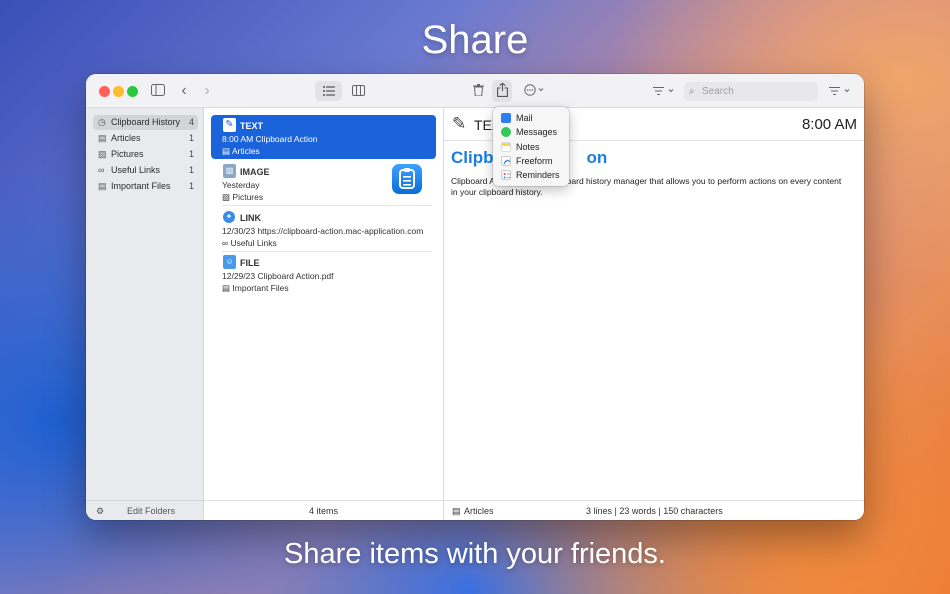  What do you see at coordinates (241, 151) in the screenshot?
I see `item-folder: ▤ Articles` at bounding box center [241, 151].